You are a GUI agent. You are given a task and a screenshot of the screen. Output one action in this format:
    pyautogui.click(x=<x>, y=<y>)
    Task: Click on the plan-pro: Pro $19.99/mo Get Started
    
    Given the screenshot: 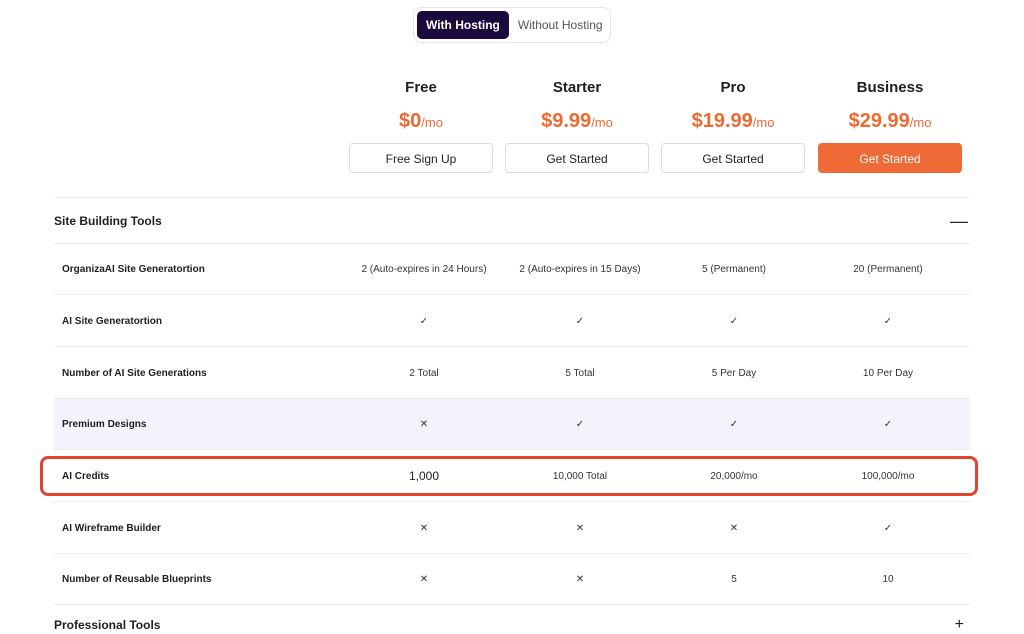 What is the action you would take?
    pyautogui.click(x=733, y=125)
    